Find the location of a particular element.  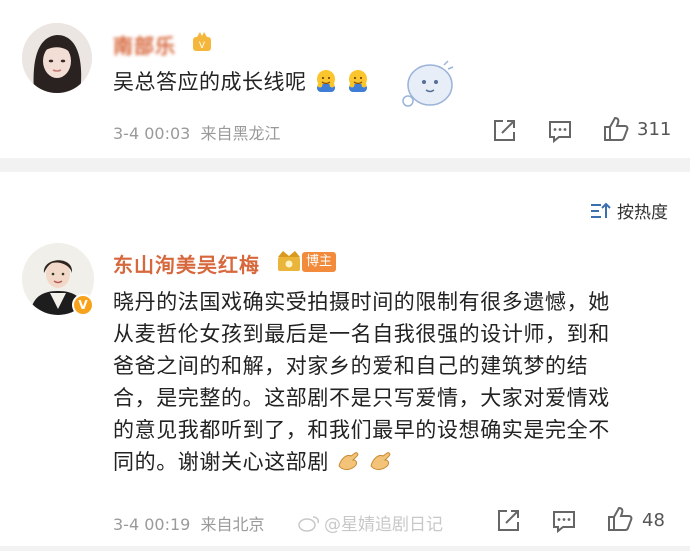

watermark: @星婧追剧日记 is located at coordinates (370, 522).